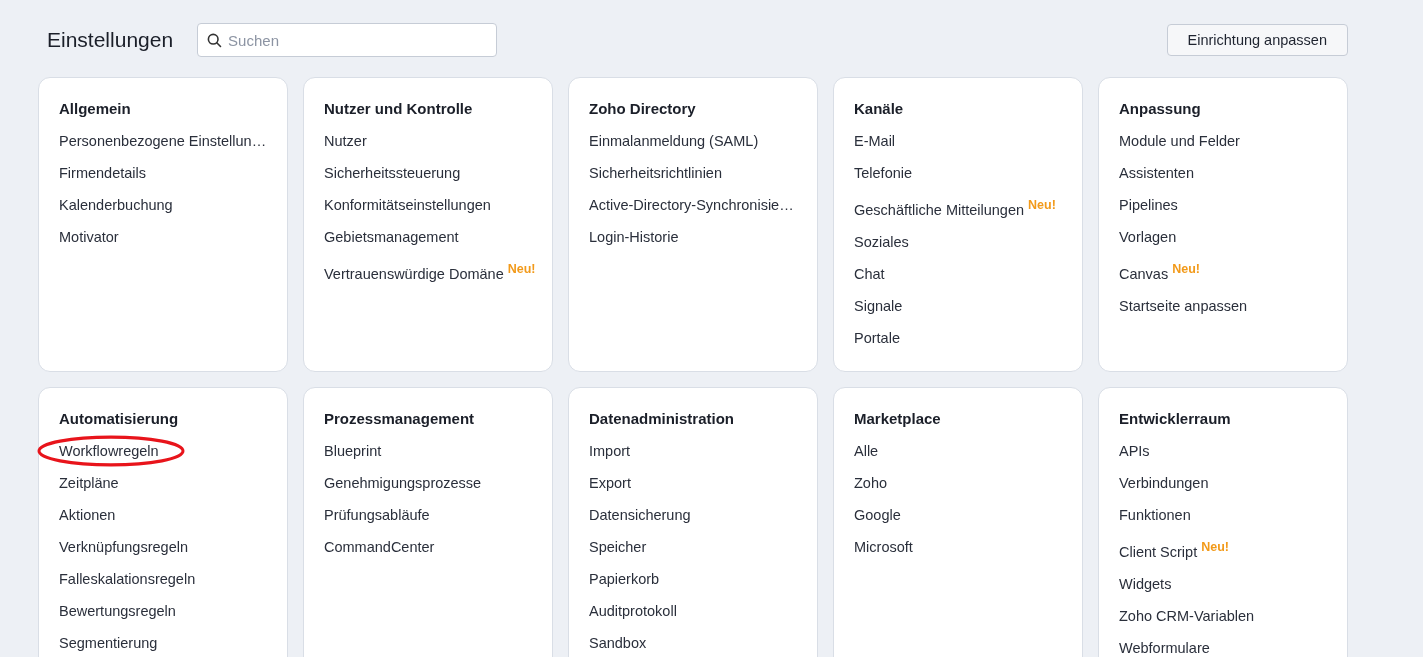 Image resolution: width=1423 pixels, height=657 pixels. Describe the element at coordinates (347, 40) in the screenshot. I see `search-field: Suchen` at that location.